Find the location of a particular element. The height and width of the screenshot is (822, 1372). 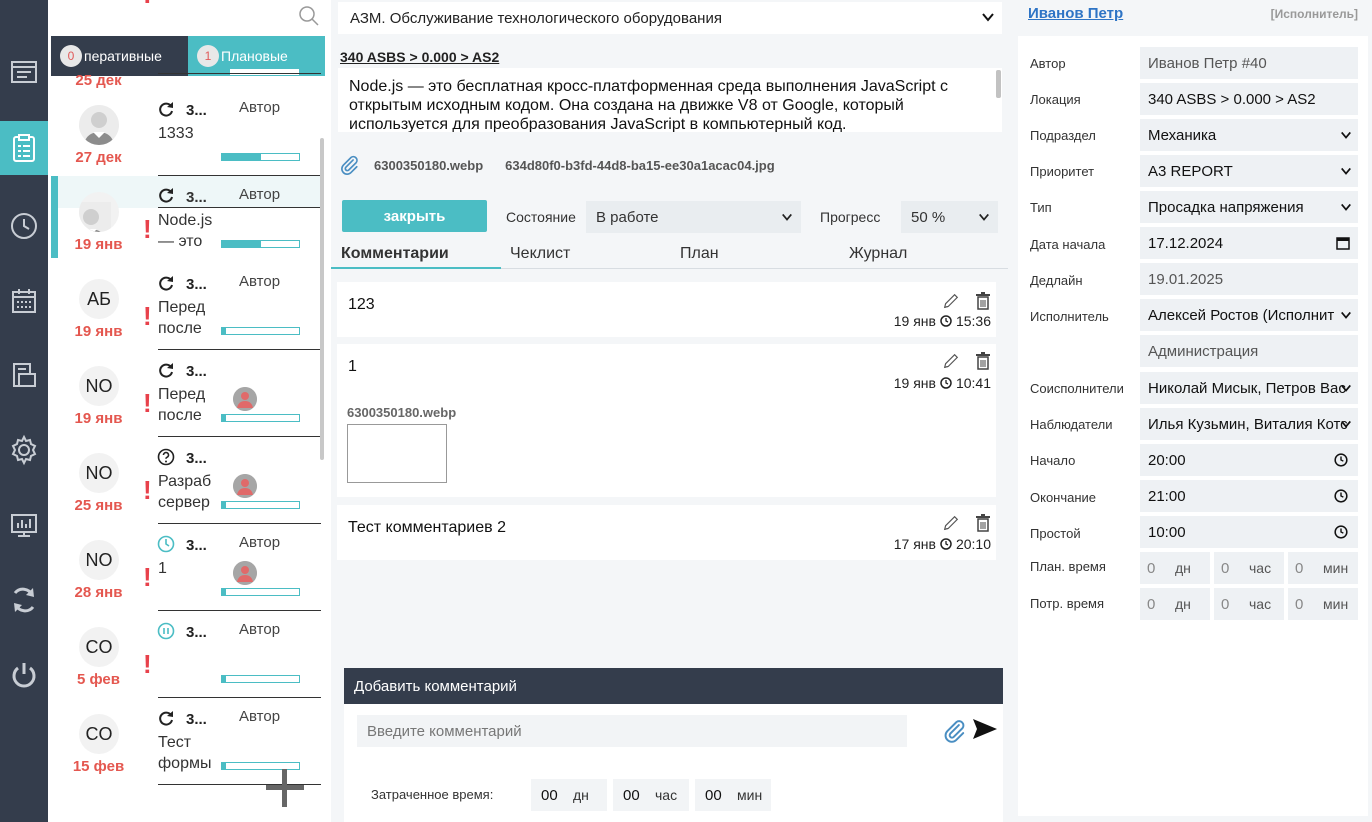

task-list-item: АБ 19 янв! 3... Автор Перед после is located at coordinates (186, 306).